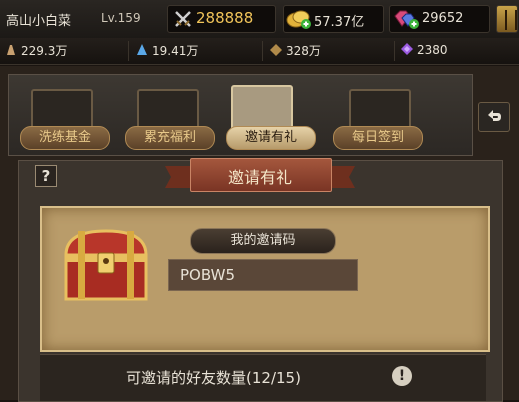 The image size is (519, 402). Describe the element at coordinates (378, 138) in the screenshot. I see `tab-signin-label: 每日签到` at that location.